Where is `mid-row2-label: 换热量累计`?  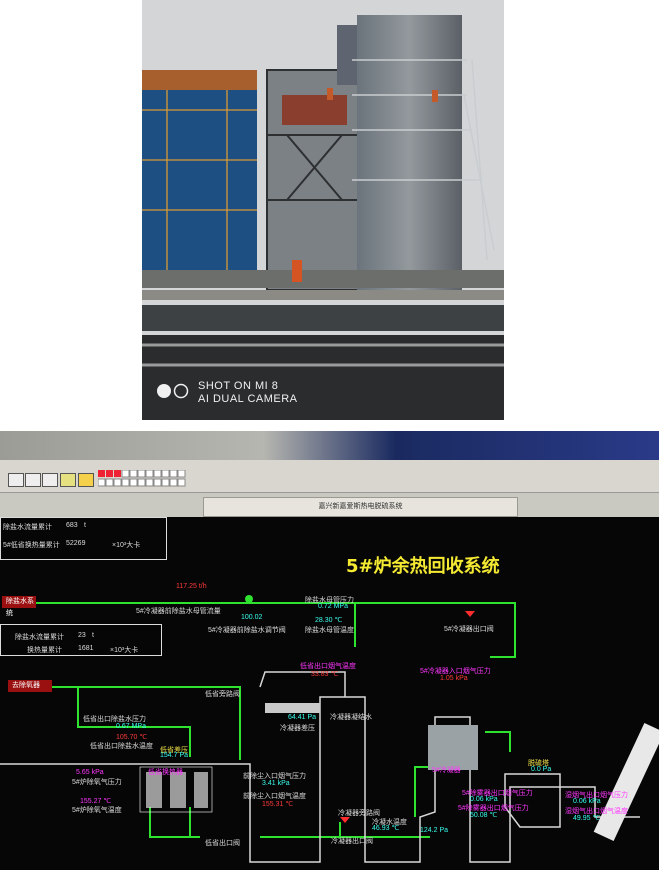 mid-row2-label: 换热量累计 is located at coordinates (44, 650).